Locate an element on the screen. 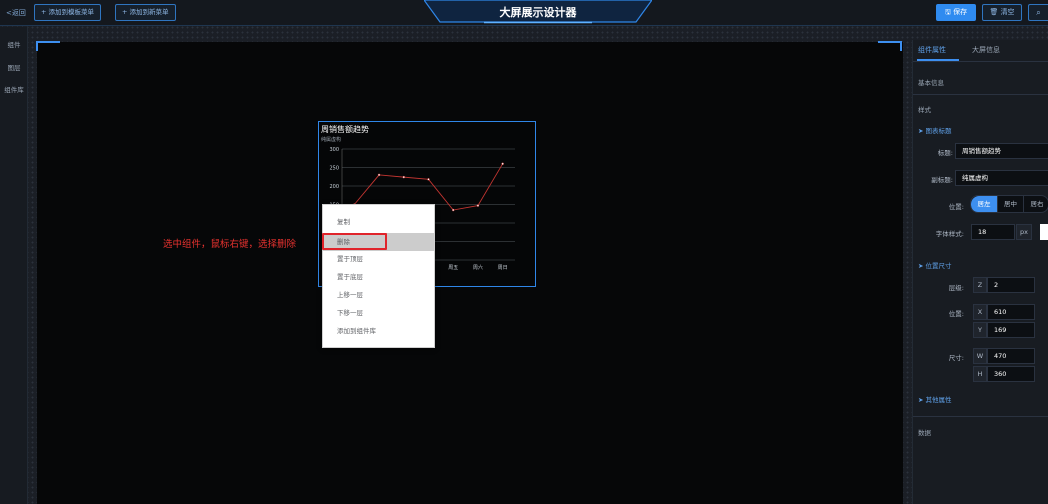  position-label: 位置: is located at coordinates (956, 207).